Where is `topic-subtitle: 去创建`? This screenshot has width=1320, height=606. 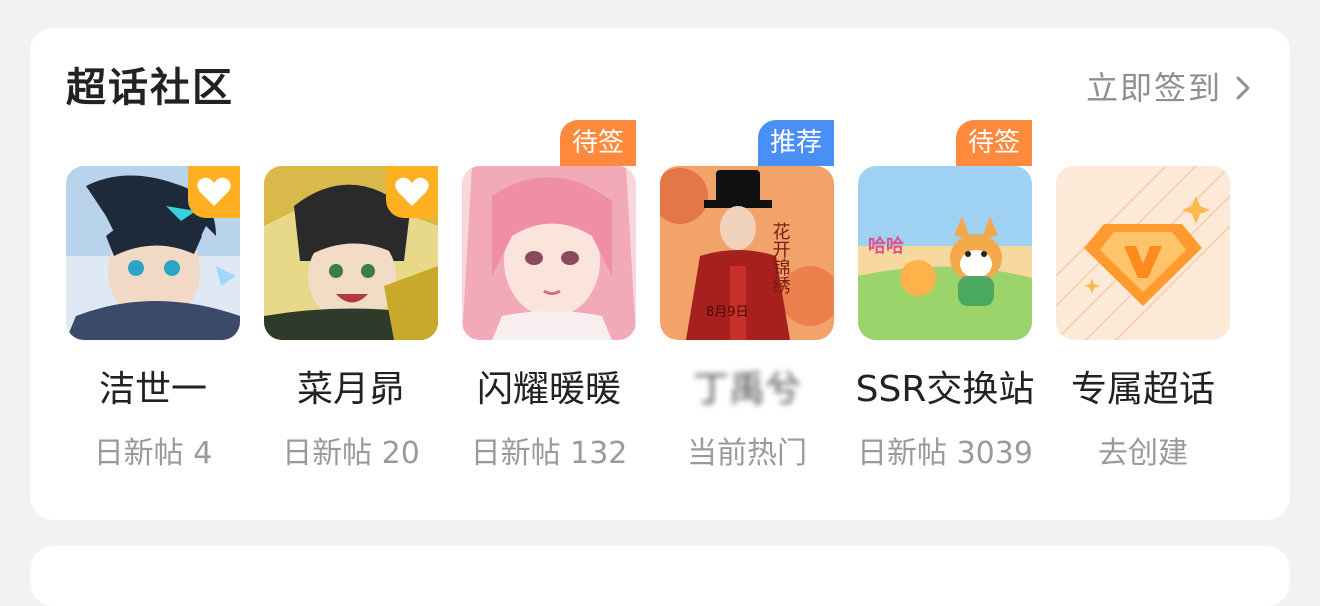
topic-subtitle: 去创建 is located at coordinates (1143, 453).